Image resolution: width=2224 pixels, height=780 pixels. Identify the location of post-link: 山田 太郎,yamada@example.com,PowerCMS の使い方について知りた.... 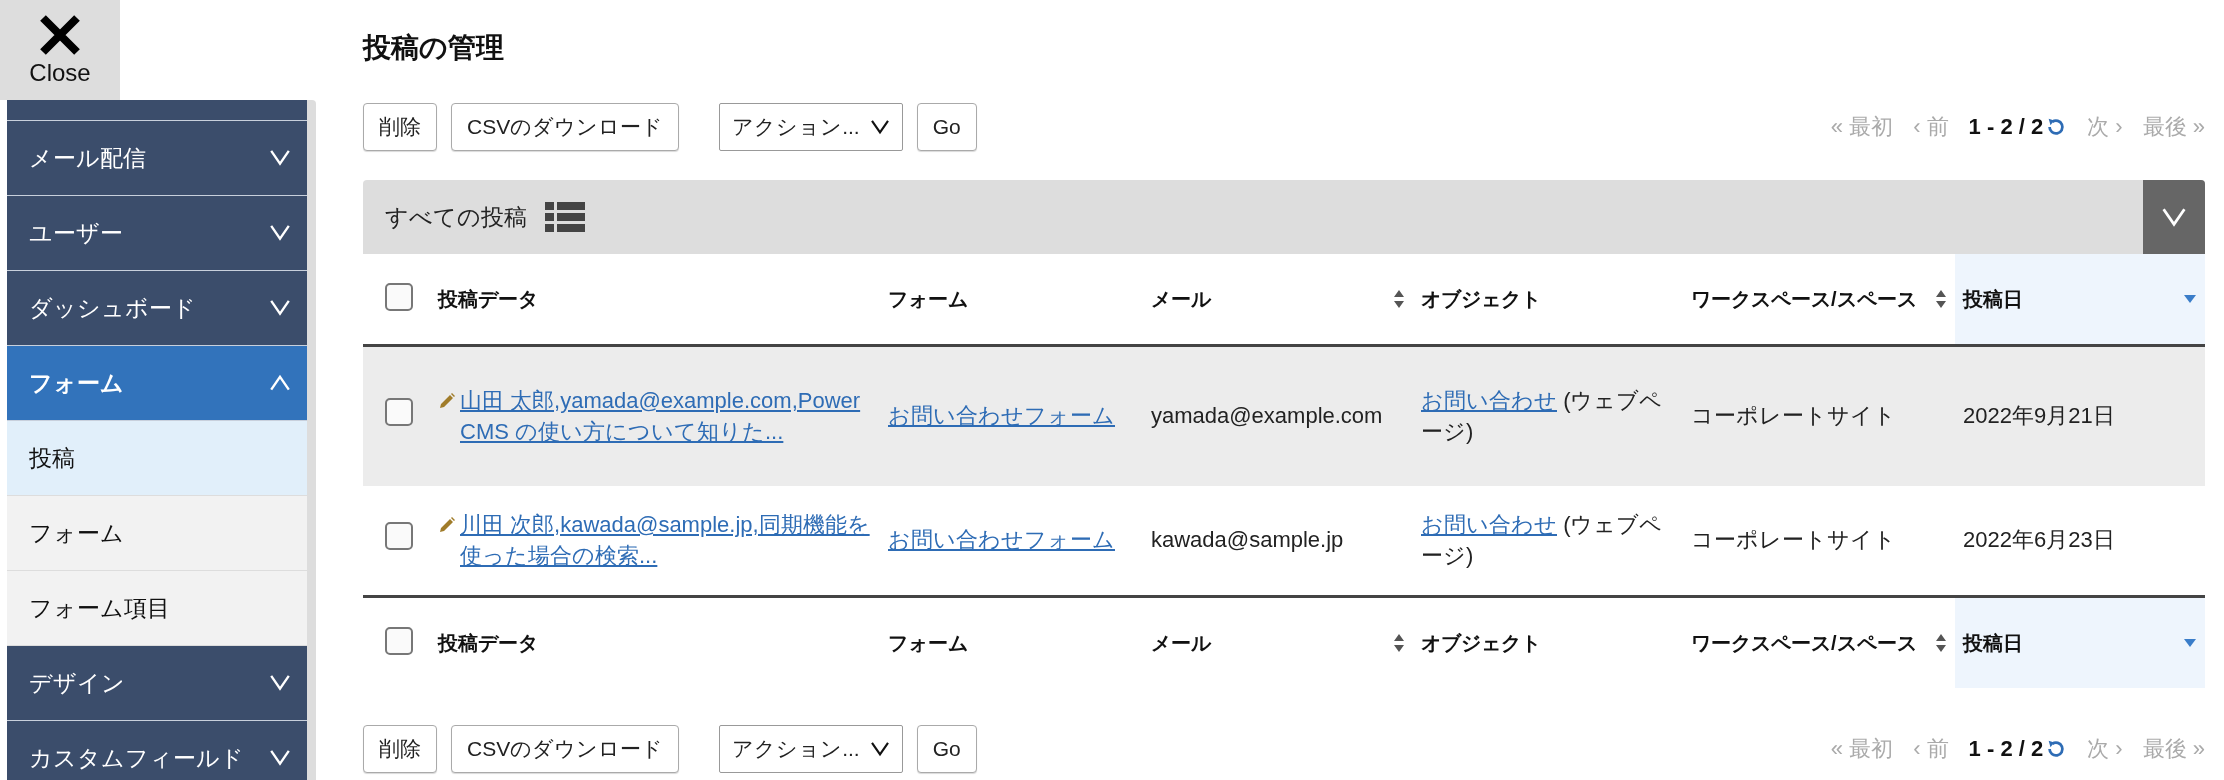
(666, 416).